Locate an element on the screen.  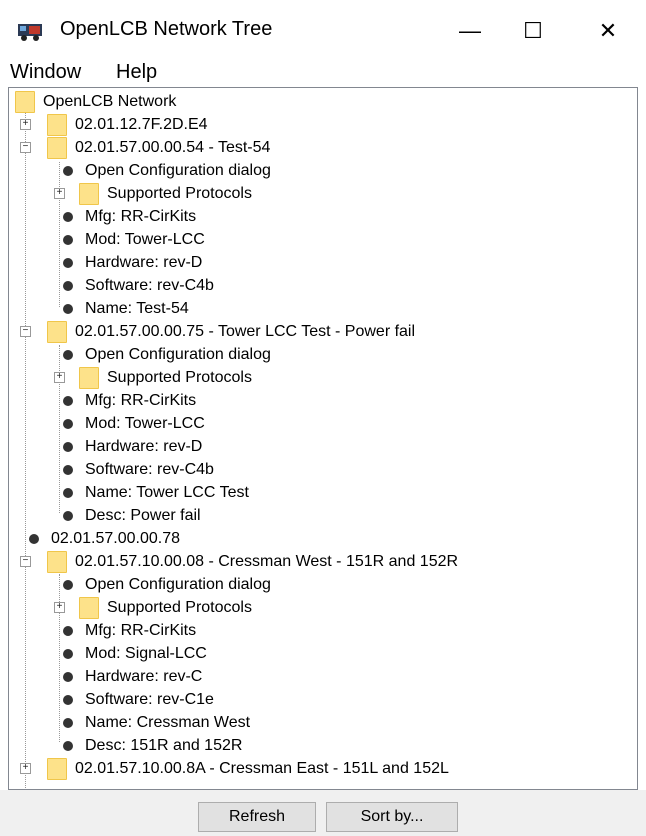
tree-node: 02.01.57.00.00.54 - Test-54 is located at coordinates (158, 147).